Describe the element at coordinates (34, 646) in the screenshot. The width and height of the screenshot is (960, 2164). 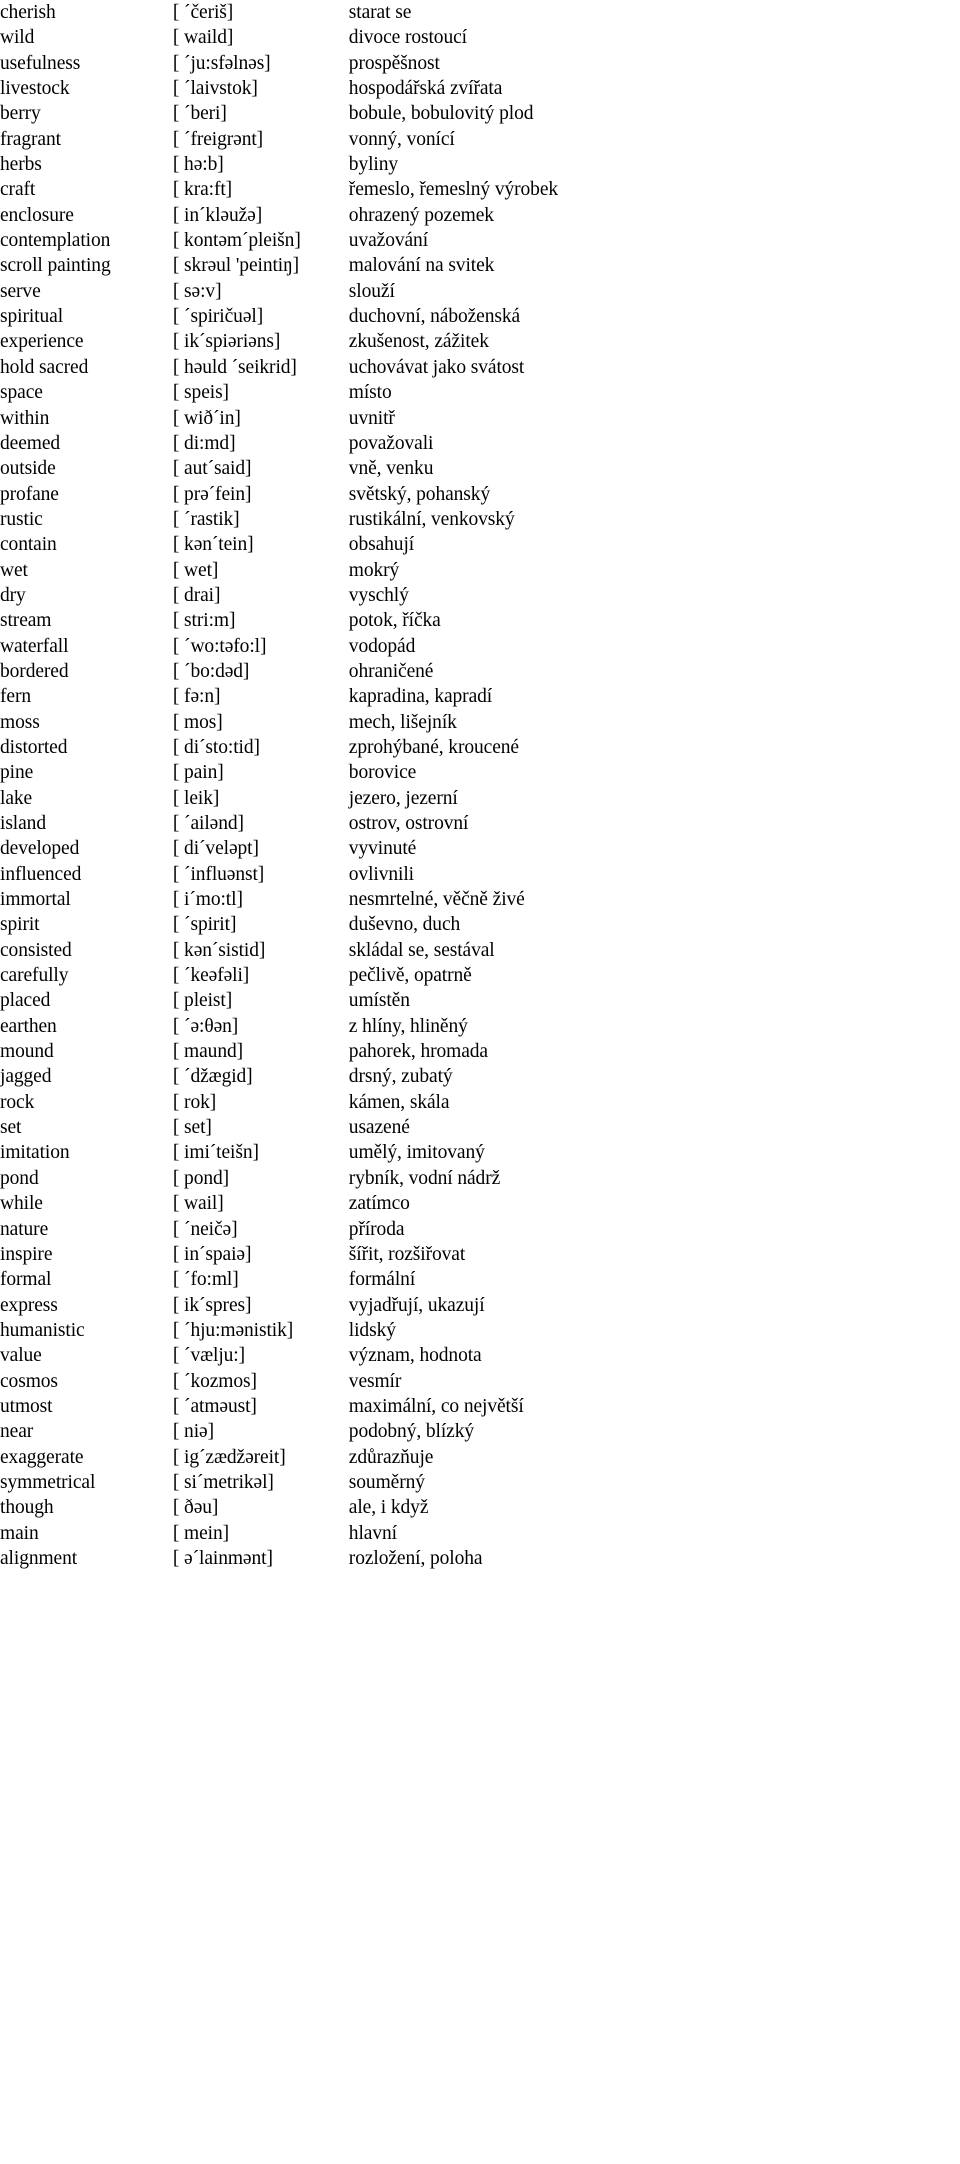
I see `word-cell: waterfall` at that location.